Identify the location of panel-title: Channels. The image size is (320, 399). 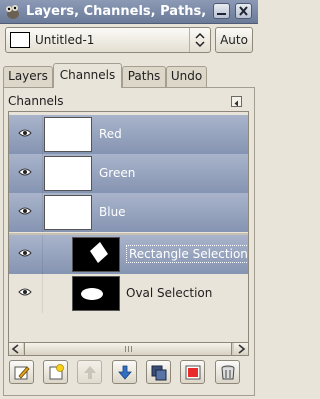
(36, 101).